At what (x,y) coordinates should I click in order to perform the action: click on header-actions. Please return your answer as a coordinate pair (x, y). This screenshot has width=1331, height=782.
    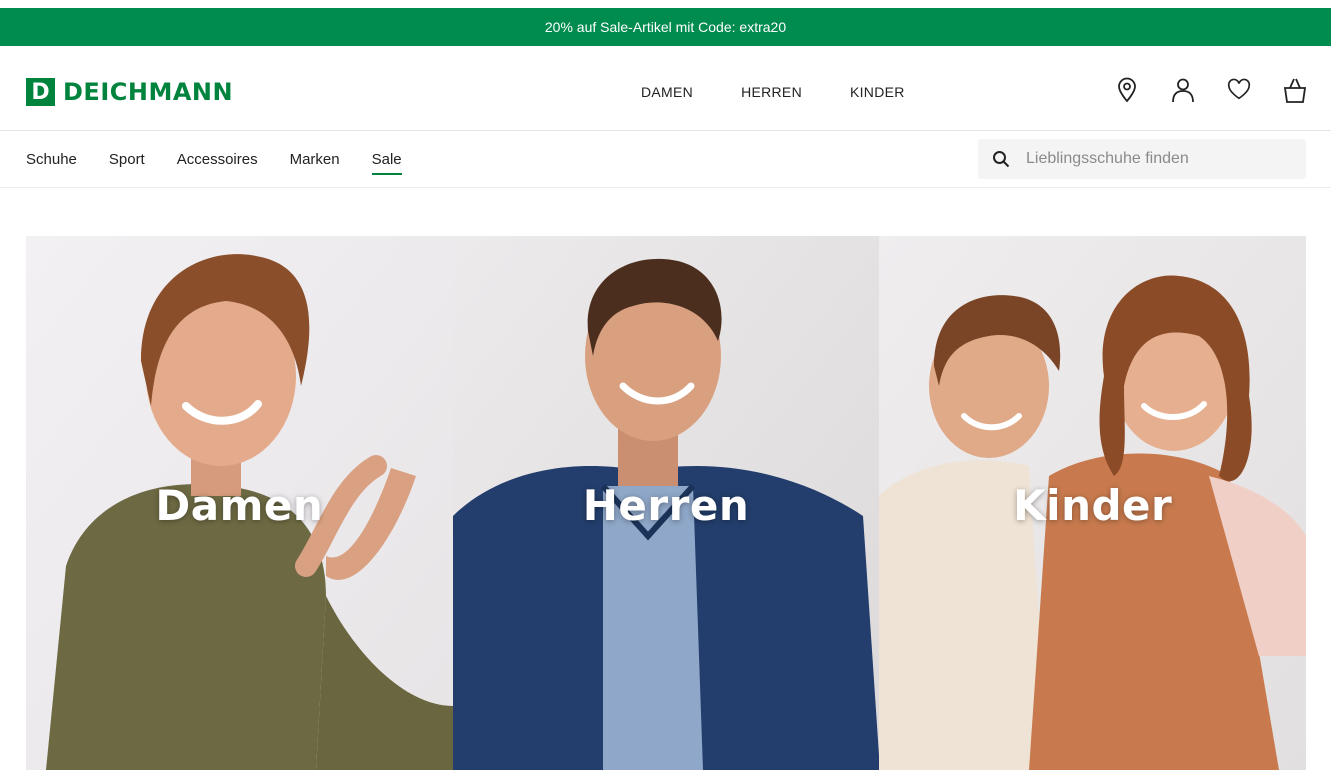
    Looking at the image, I should click on (1211, 90).